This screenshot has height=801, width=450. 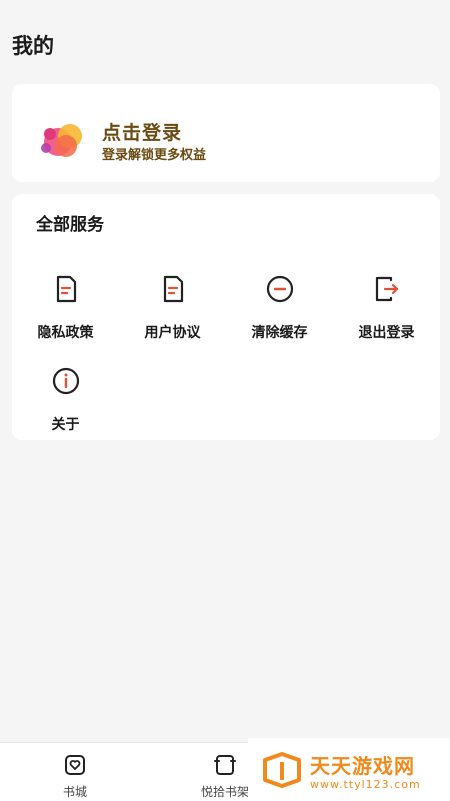 I want to click on minus-circle-icon, so click(x=279, y=289).